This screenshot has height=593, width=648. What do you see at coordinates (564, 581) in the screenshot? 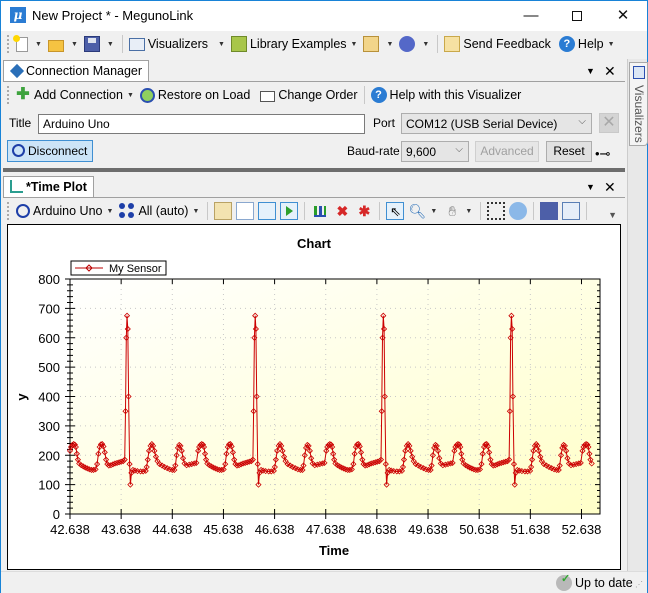
I see `update-status-icon` at bounding box center [564, 581].